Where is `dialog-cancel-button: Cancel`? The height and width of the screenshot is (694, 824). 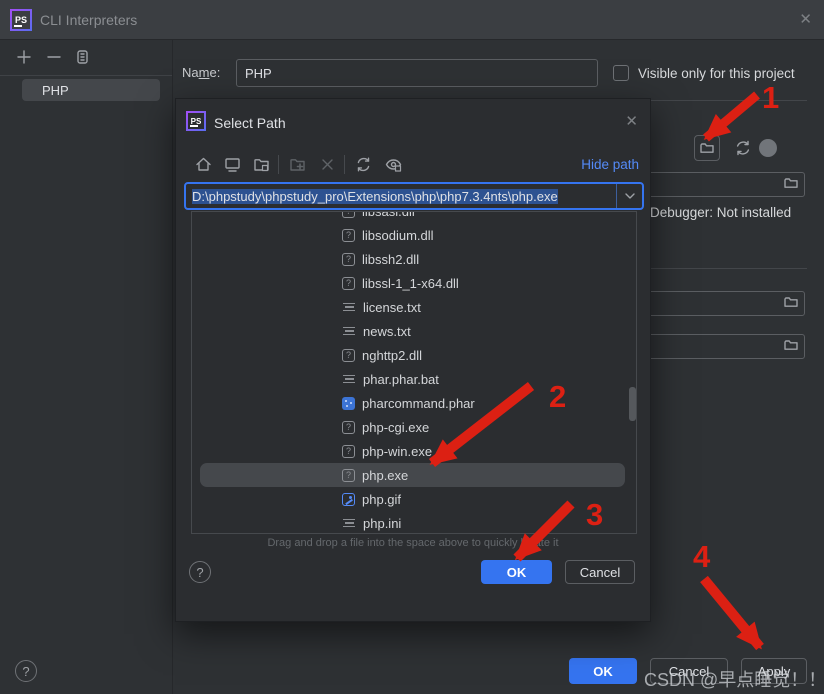 dialog-cancel-button: Cancel is located at coordinates (600, 572).